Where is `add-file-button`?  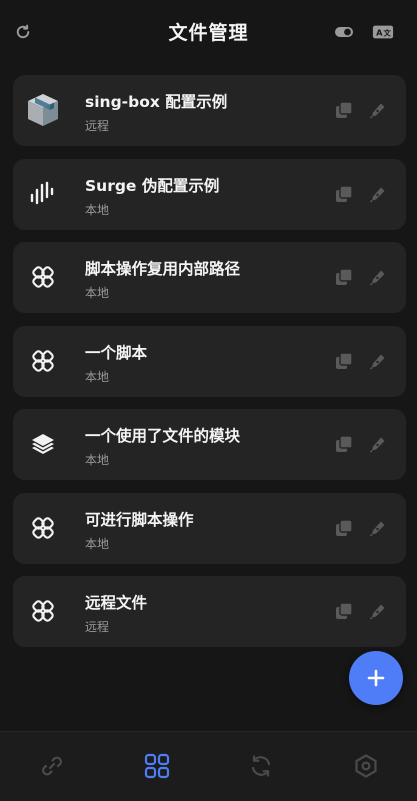 add-file-button is located at coordinates (376, 678).